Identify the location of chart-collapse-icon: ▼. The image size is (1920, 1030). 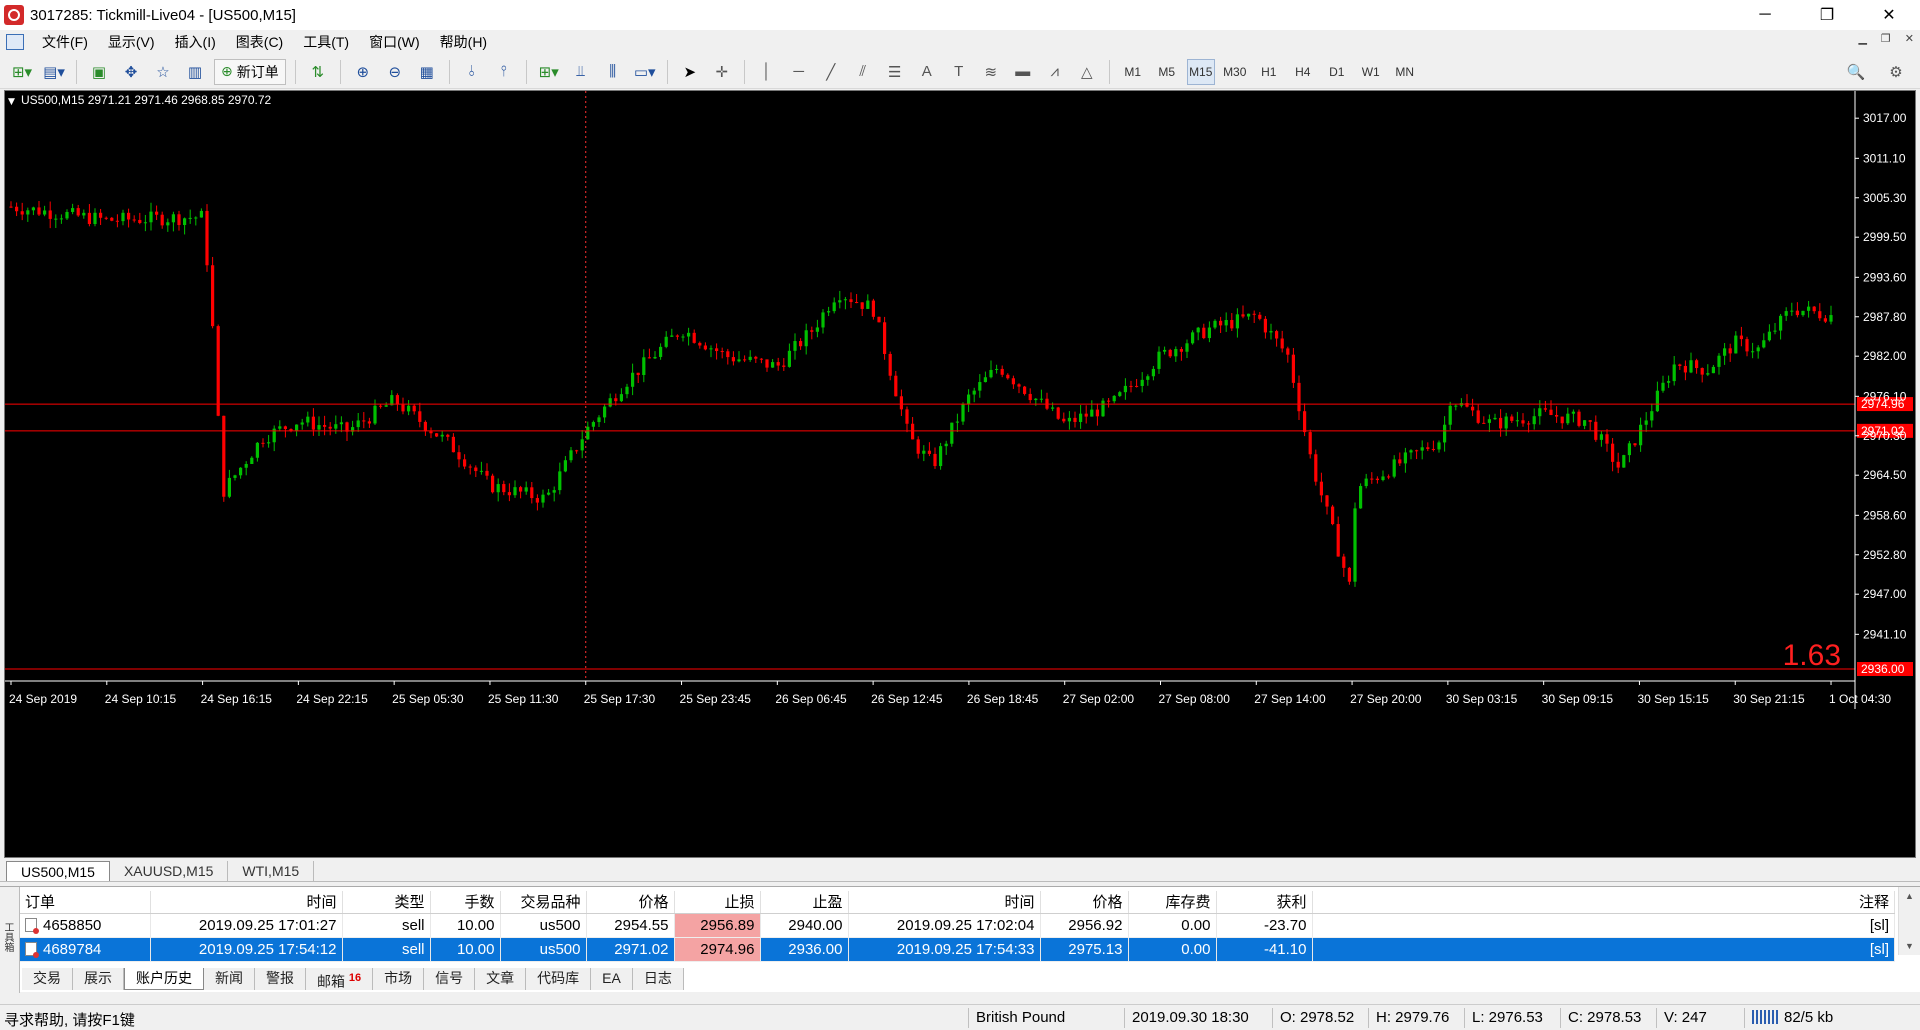
(11, 102).